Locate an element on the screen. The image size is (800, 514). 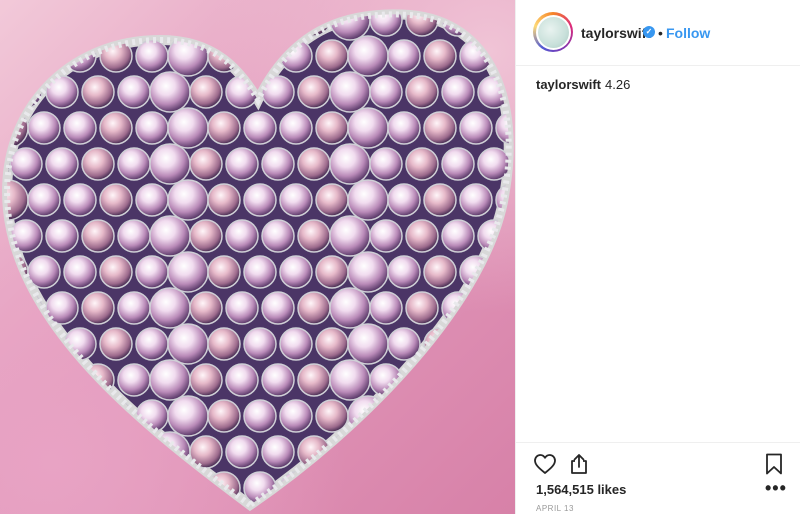
bookmark-icon is located at coordinates (774, 464).